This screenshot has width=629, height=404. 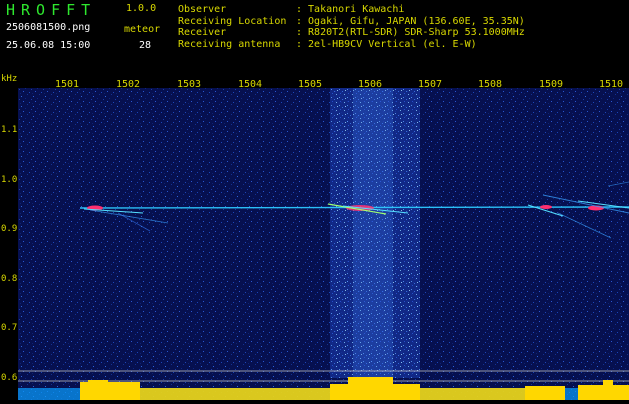 What do you see at coordinates (9, 328) in the screenshot?
I see `y-tick-0.7: 0.7` at bounding box center [9, 328].